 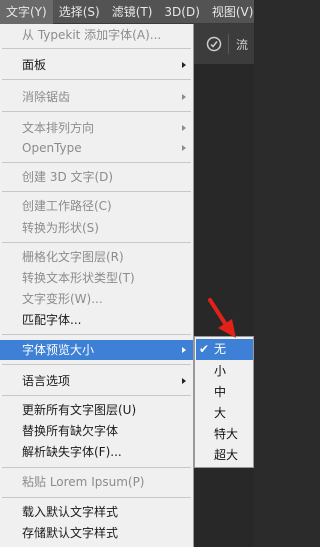 I want to click on annotation-arrow-icon, so click(x=222, y=318).